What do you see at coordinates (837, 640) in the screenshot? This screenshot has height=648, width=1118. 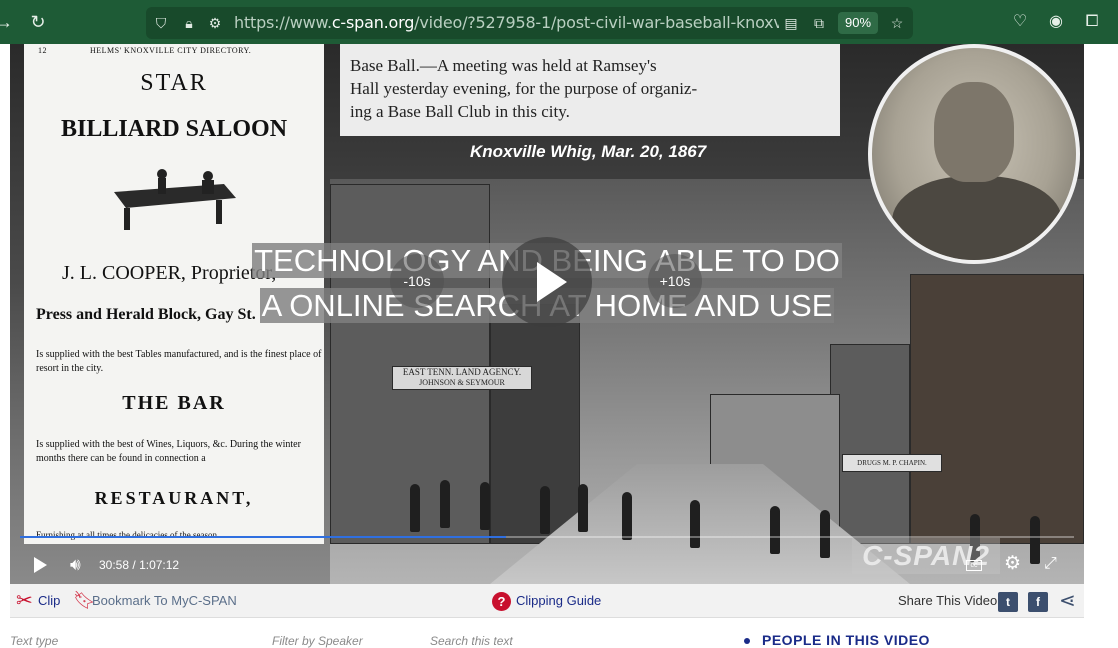 I see `people-in-video-heading: PEOPLE IN THIS VIDEO` at bounding box center [837, 640].